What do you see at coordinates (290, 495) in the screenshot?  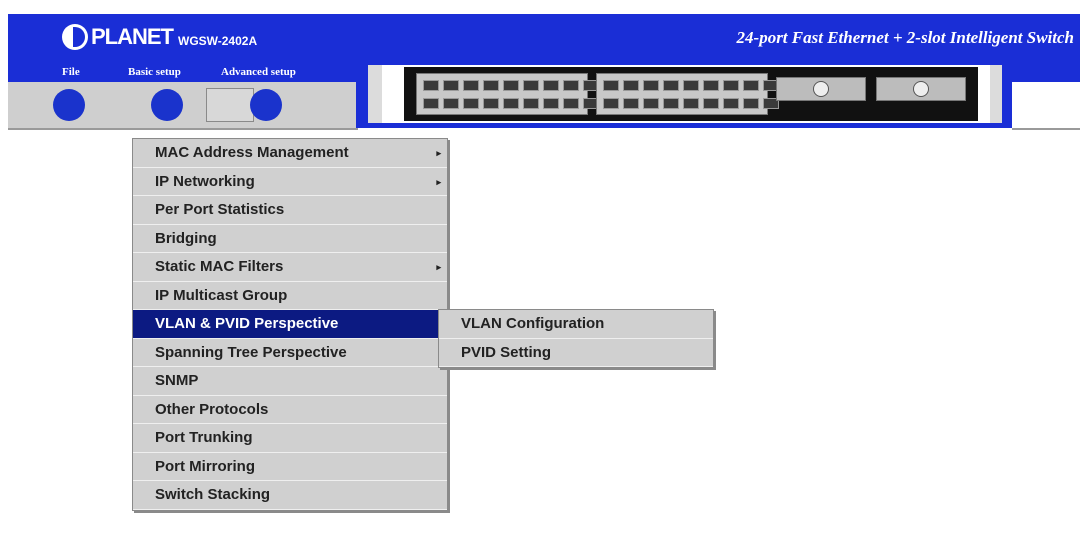 I see `menu-item-switch-stacking: Switch Stacking` at bounding box center [290, 495].